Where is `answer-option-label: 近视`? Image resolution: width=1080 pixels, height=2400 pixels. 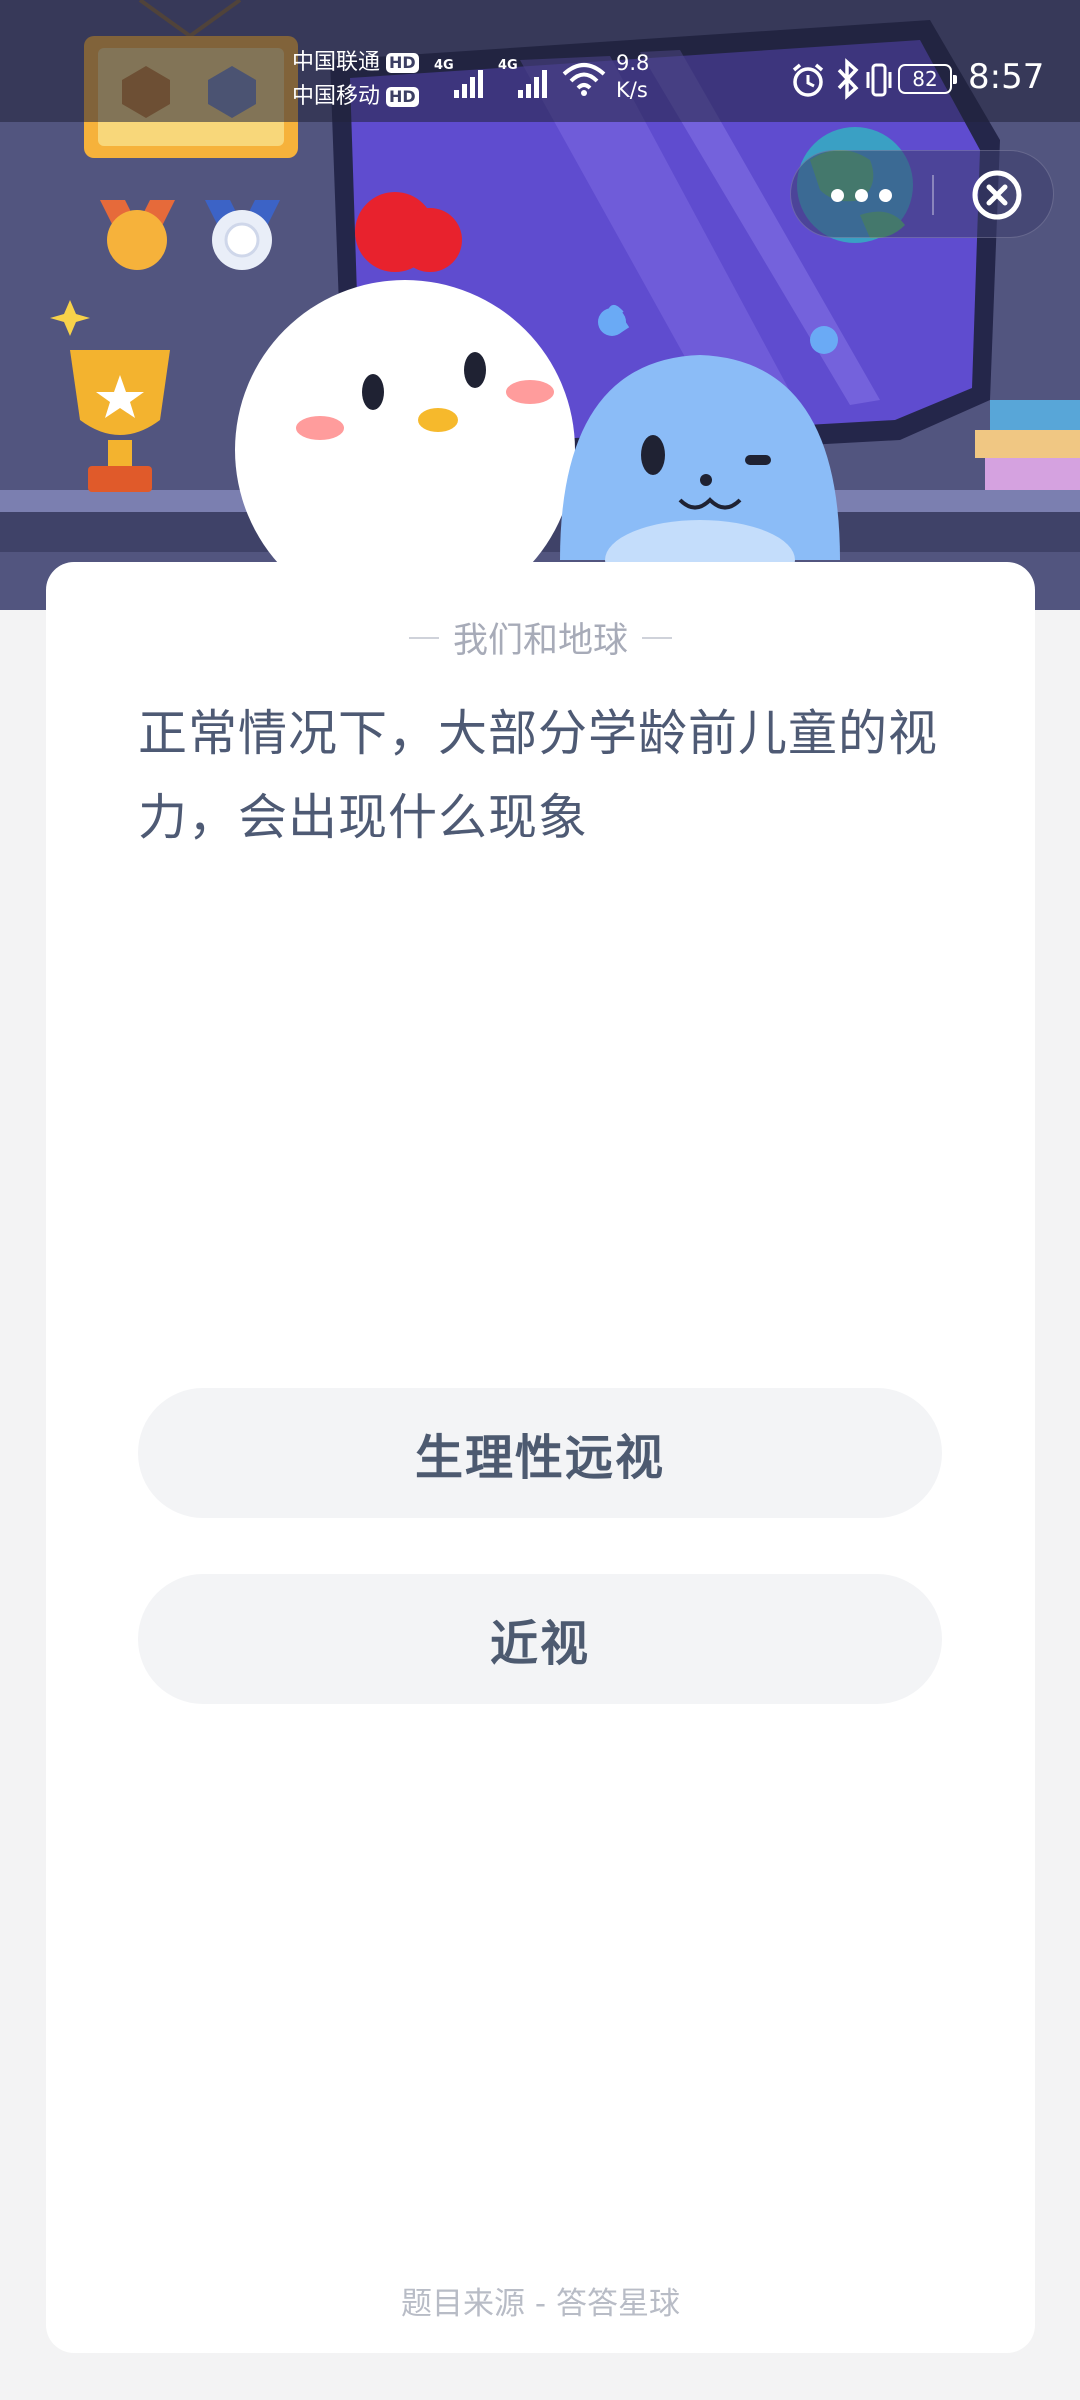
answer-option-label: 近视 is located at coordinates (539, 1644).